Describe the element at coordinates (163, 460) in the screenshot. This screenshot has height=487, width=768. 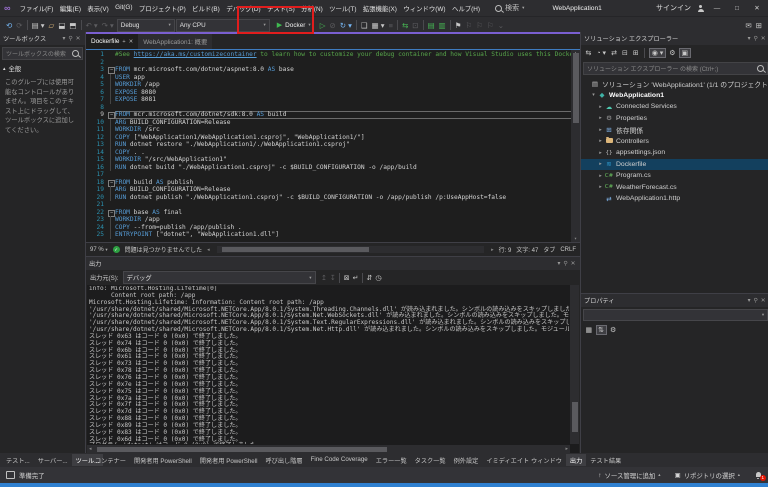
I see `dock-tab: 開発者用 PowerShell` at that location.